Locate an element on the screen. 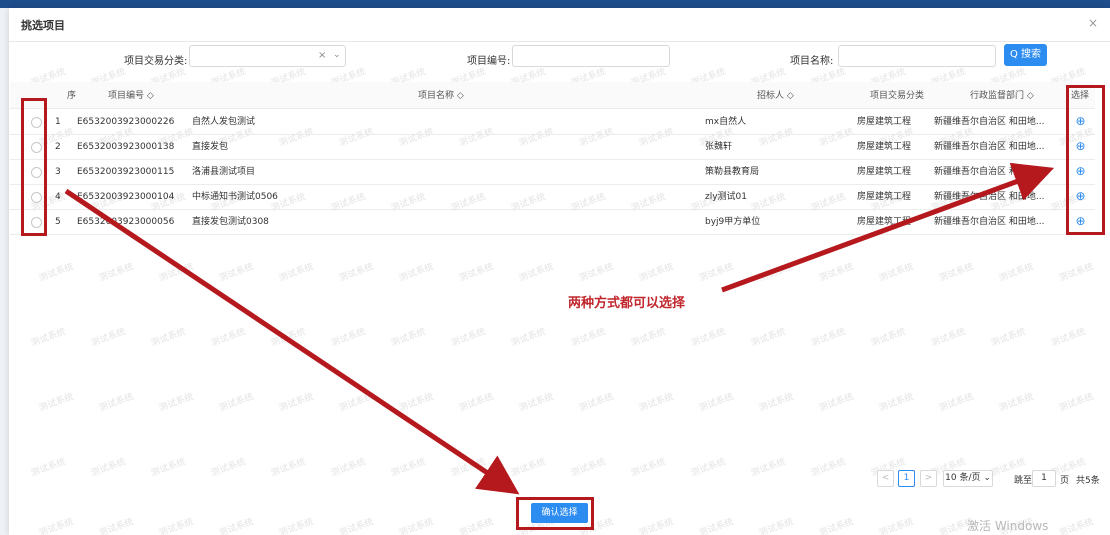 The height and width of the screenshot is (535, 1110). row-seq: 2 is located at coordinates (58, 147).